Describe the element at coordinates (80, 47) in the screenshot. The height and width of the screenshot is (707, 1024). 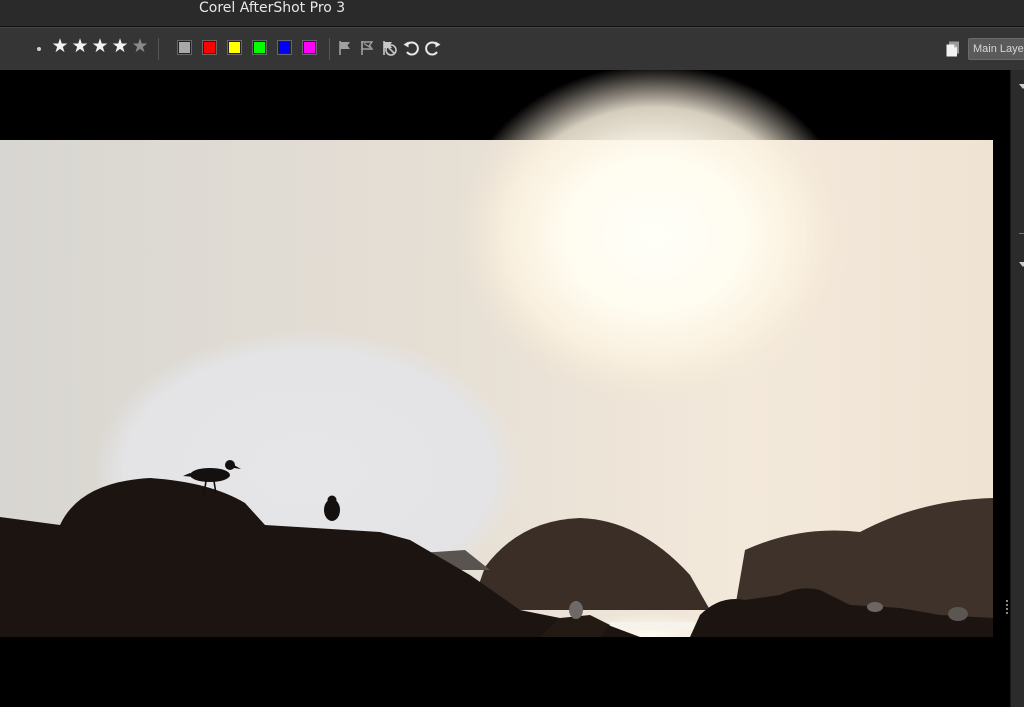
I see `rating-star-2: ★` at that location.